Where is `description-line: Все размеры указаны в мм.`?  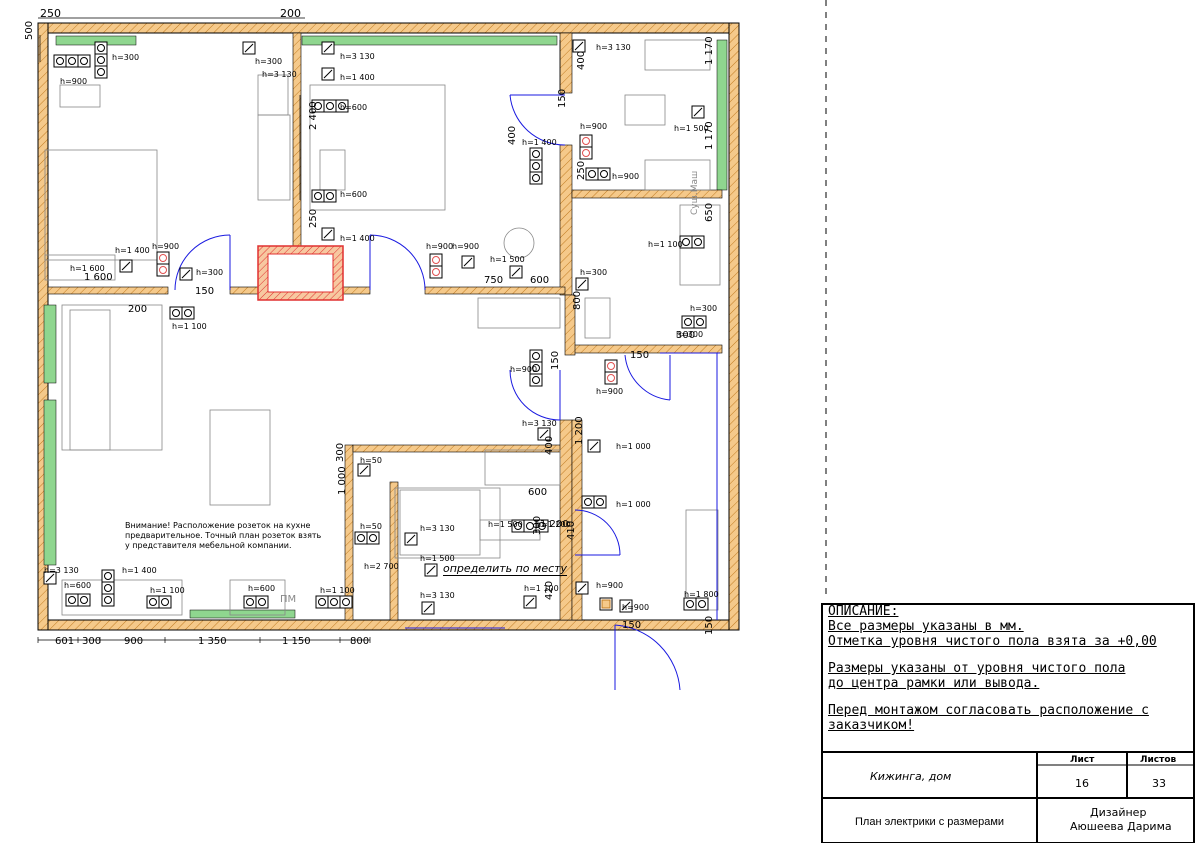 description-line: Все размеры указаны в мм. is located at coordinates (926, 626).